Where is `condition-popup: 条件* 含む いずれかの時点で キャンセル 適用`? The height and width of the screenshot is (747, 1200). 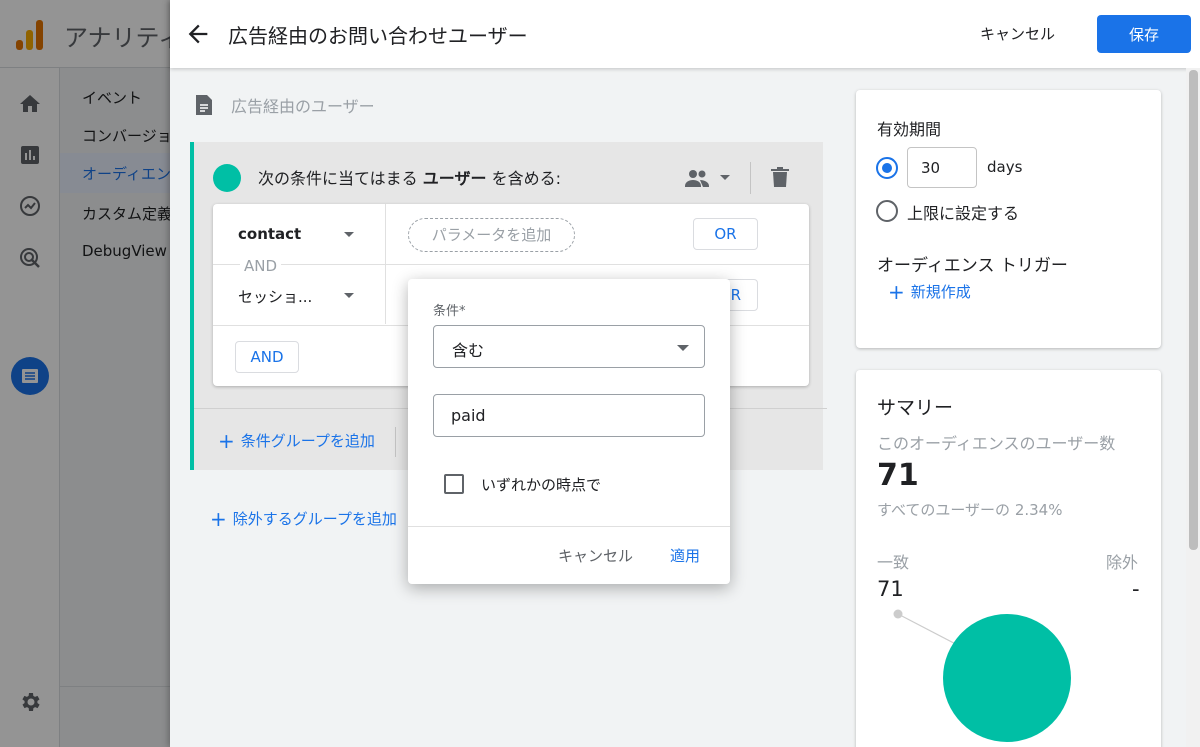
condition-popup: 条件* 含む いずれかの時点で キャンセル 適用 is located at coordinates (569, 431).